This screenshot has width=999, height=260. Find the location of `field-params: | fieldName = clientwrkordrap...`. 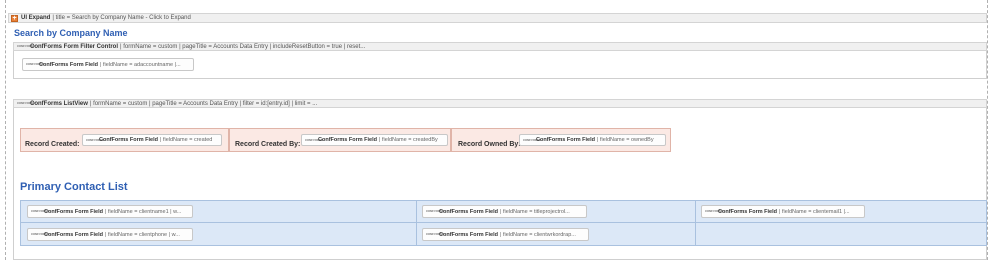

field-params: | fieldName = clientwrkordrap... is located at coordinates (537, 234).